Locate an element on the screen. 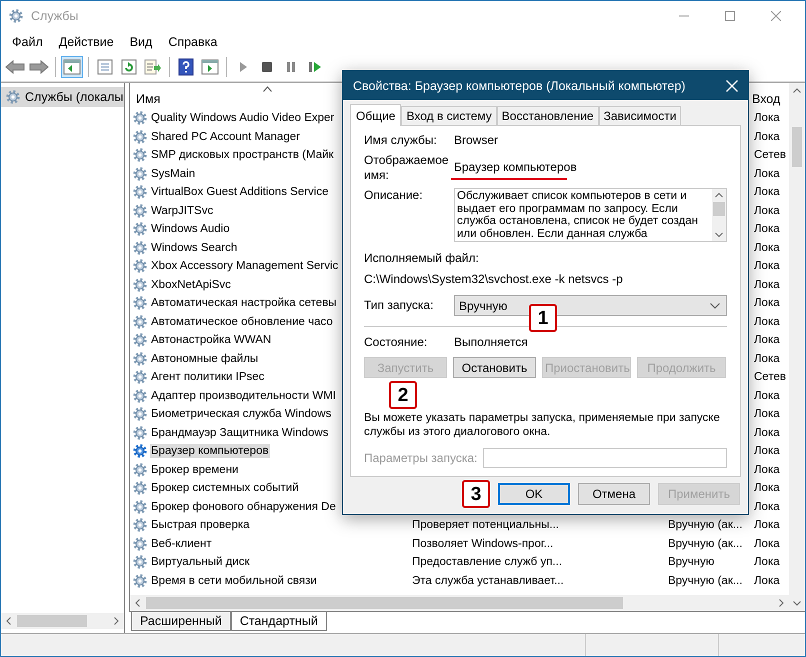 The height and width of the screenshot is (657, 806). description-box: Обслуживает список компьютеров в сети и выдает его программам по запросу. Если служба остановлена, список не будет создан или обновлен. Если данная служба is located at coordinates (590, 215).